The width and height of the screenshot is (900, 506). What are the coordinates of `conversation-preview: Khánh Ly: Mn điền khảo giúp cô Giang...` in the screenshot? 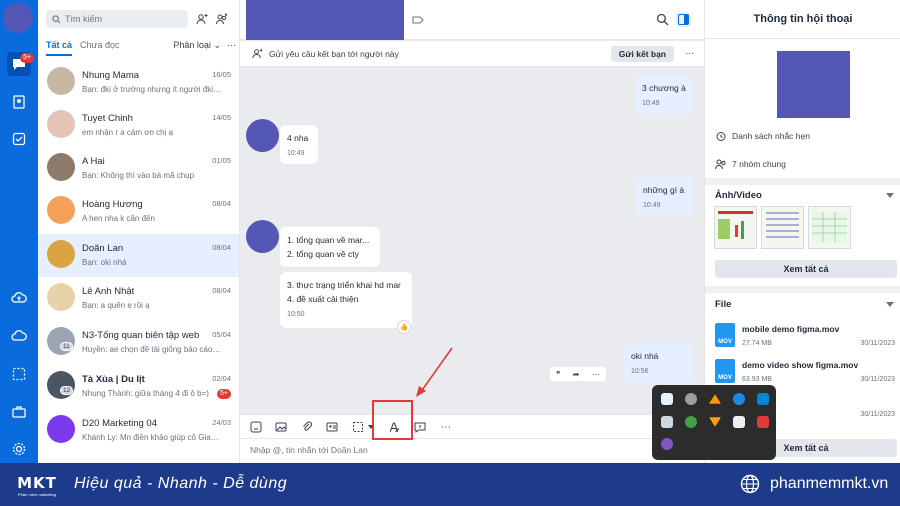 It's located at (152, 437).